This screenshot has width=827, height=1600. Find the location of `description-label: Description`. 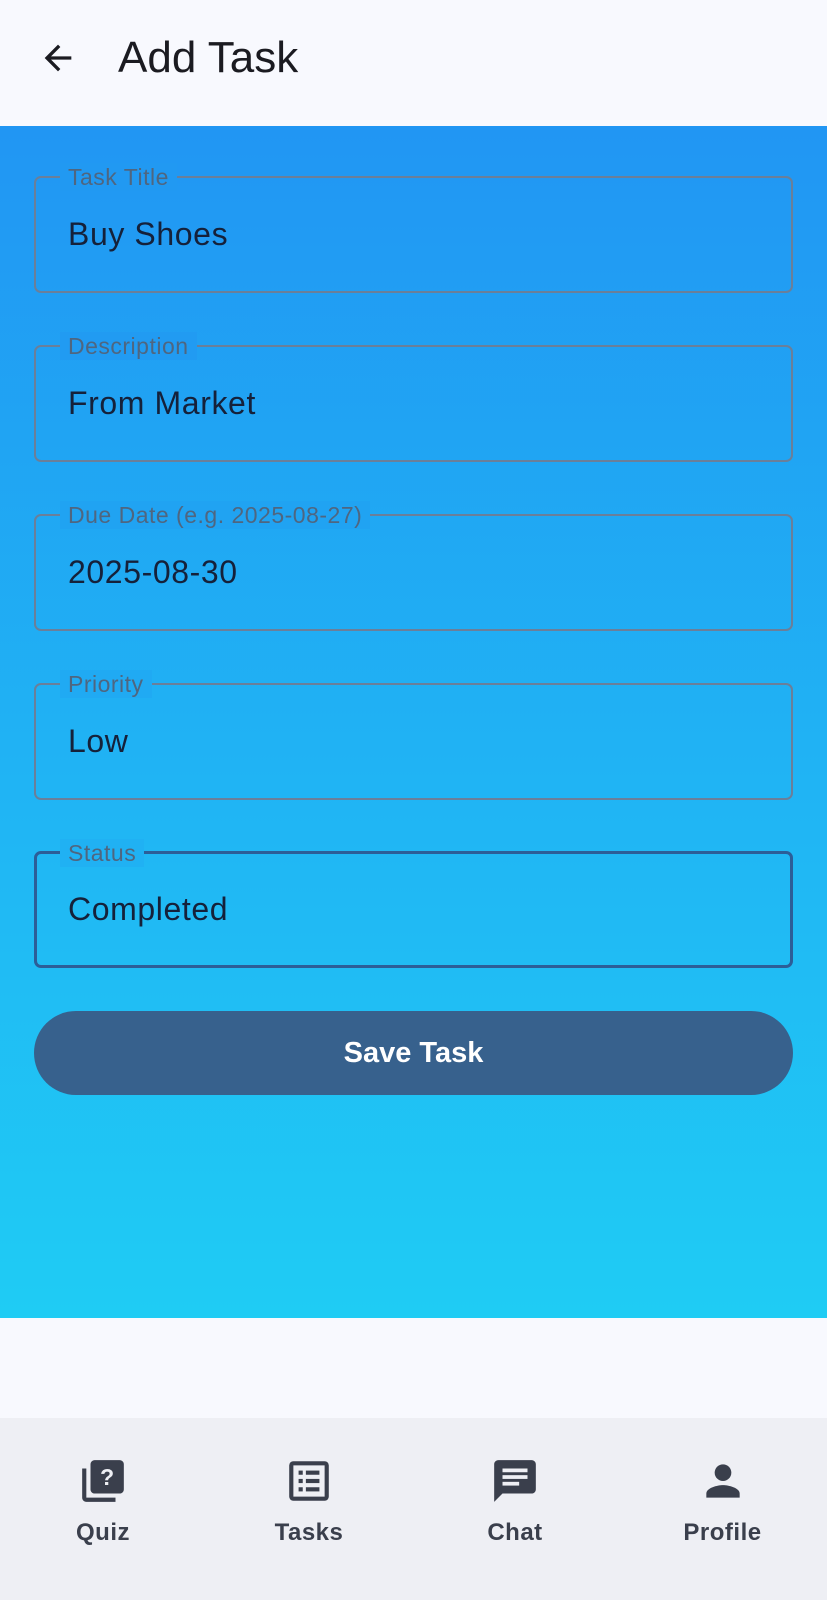

description-label: Description is located at coordinates (128, 346).